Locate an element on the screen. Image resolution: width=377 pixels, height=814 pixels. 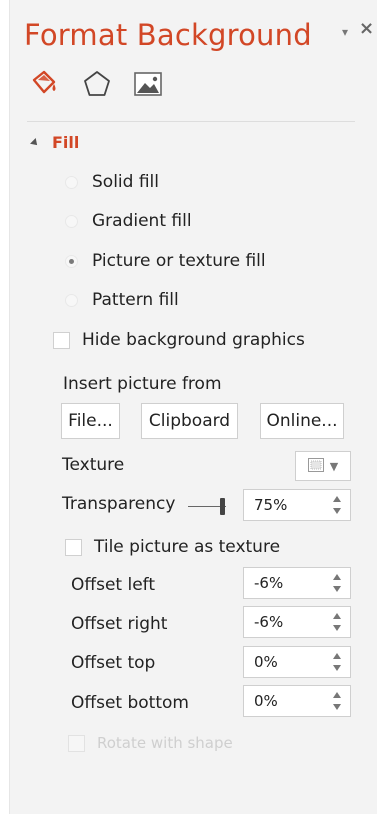
hide-background-graphics-checkbox is located at coordinates (61, 340).